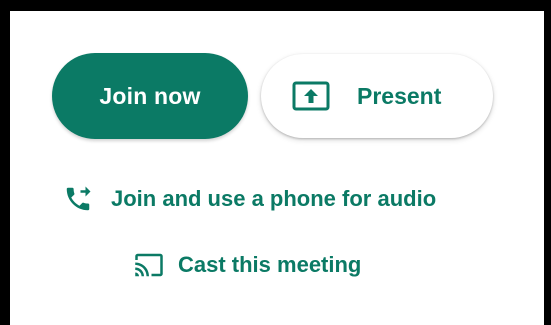 Image resolution: width=551 pixels, height=325 pixels. I want to click on phone-audio-link: Join and use a phone for audio, so click(249, 199).